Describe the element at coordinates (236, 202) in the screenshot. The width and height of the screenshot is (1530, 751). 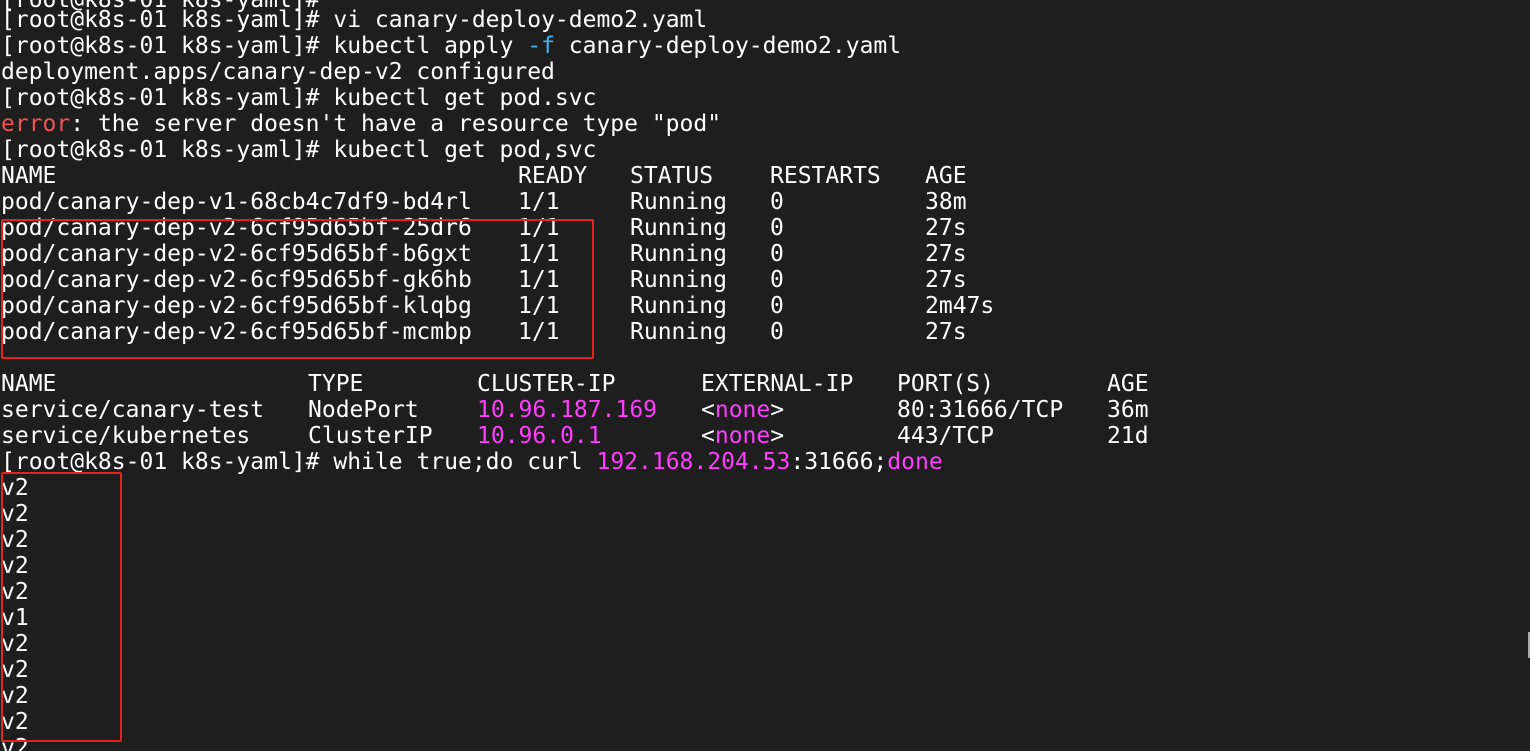
I see `pod-row-col-name: pod/canary-dep-v1-68cb4c7df9-bd4rl` at that location.